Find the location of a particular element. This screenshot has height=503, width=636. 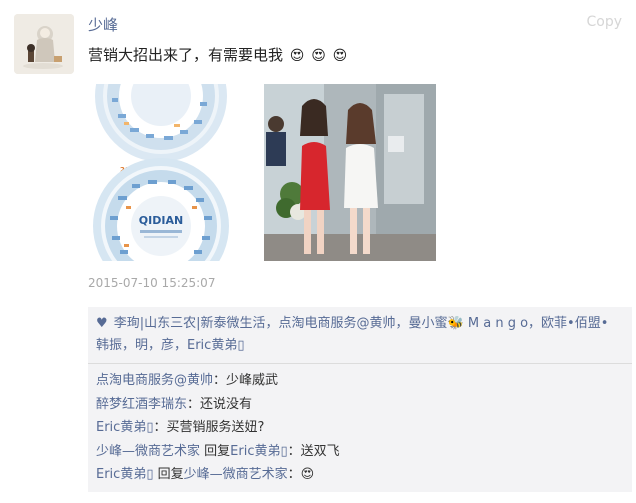

comment-item: Eric黄弟▯ 回复少峰—微商艺术家：😍 is located at coordinates (358, 475).